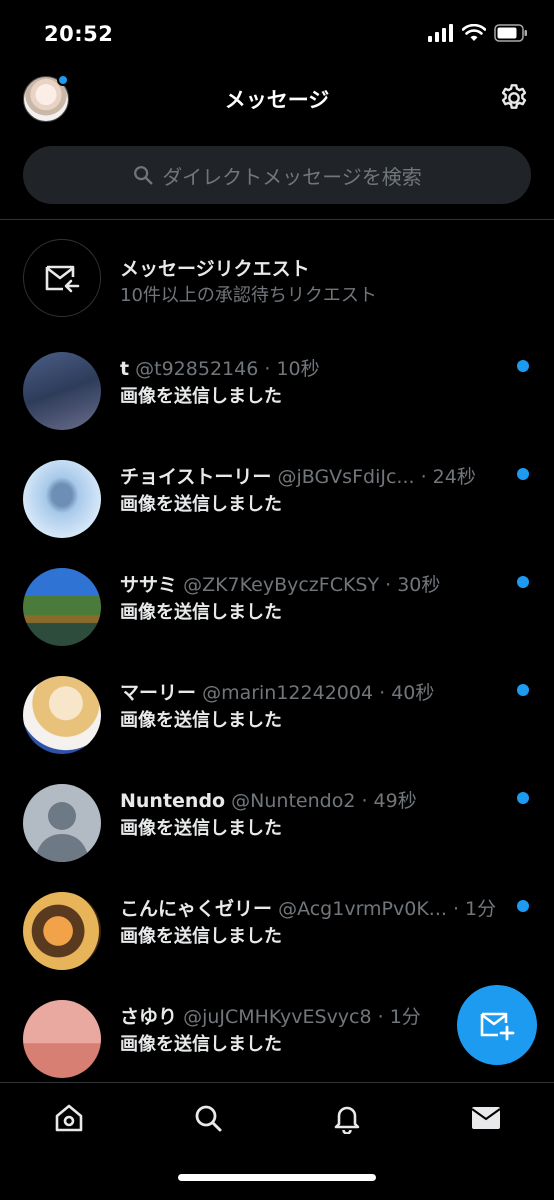 This screenshot has width=554, height=1200. Describe the element at coordinates (293, 801) in the screenshot. I see `sender-handle: @Nuntendo2` at that location.